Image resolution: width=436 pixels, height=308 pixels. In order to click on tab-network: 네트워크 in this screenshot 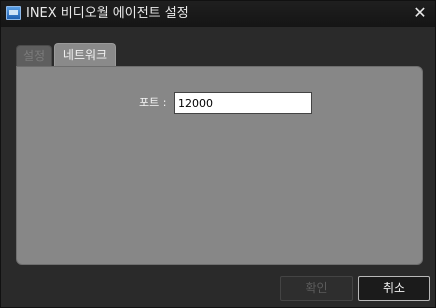, I will do `click(85, 55)`.